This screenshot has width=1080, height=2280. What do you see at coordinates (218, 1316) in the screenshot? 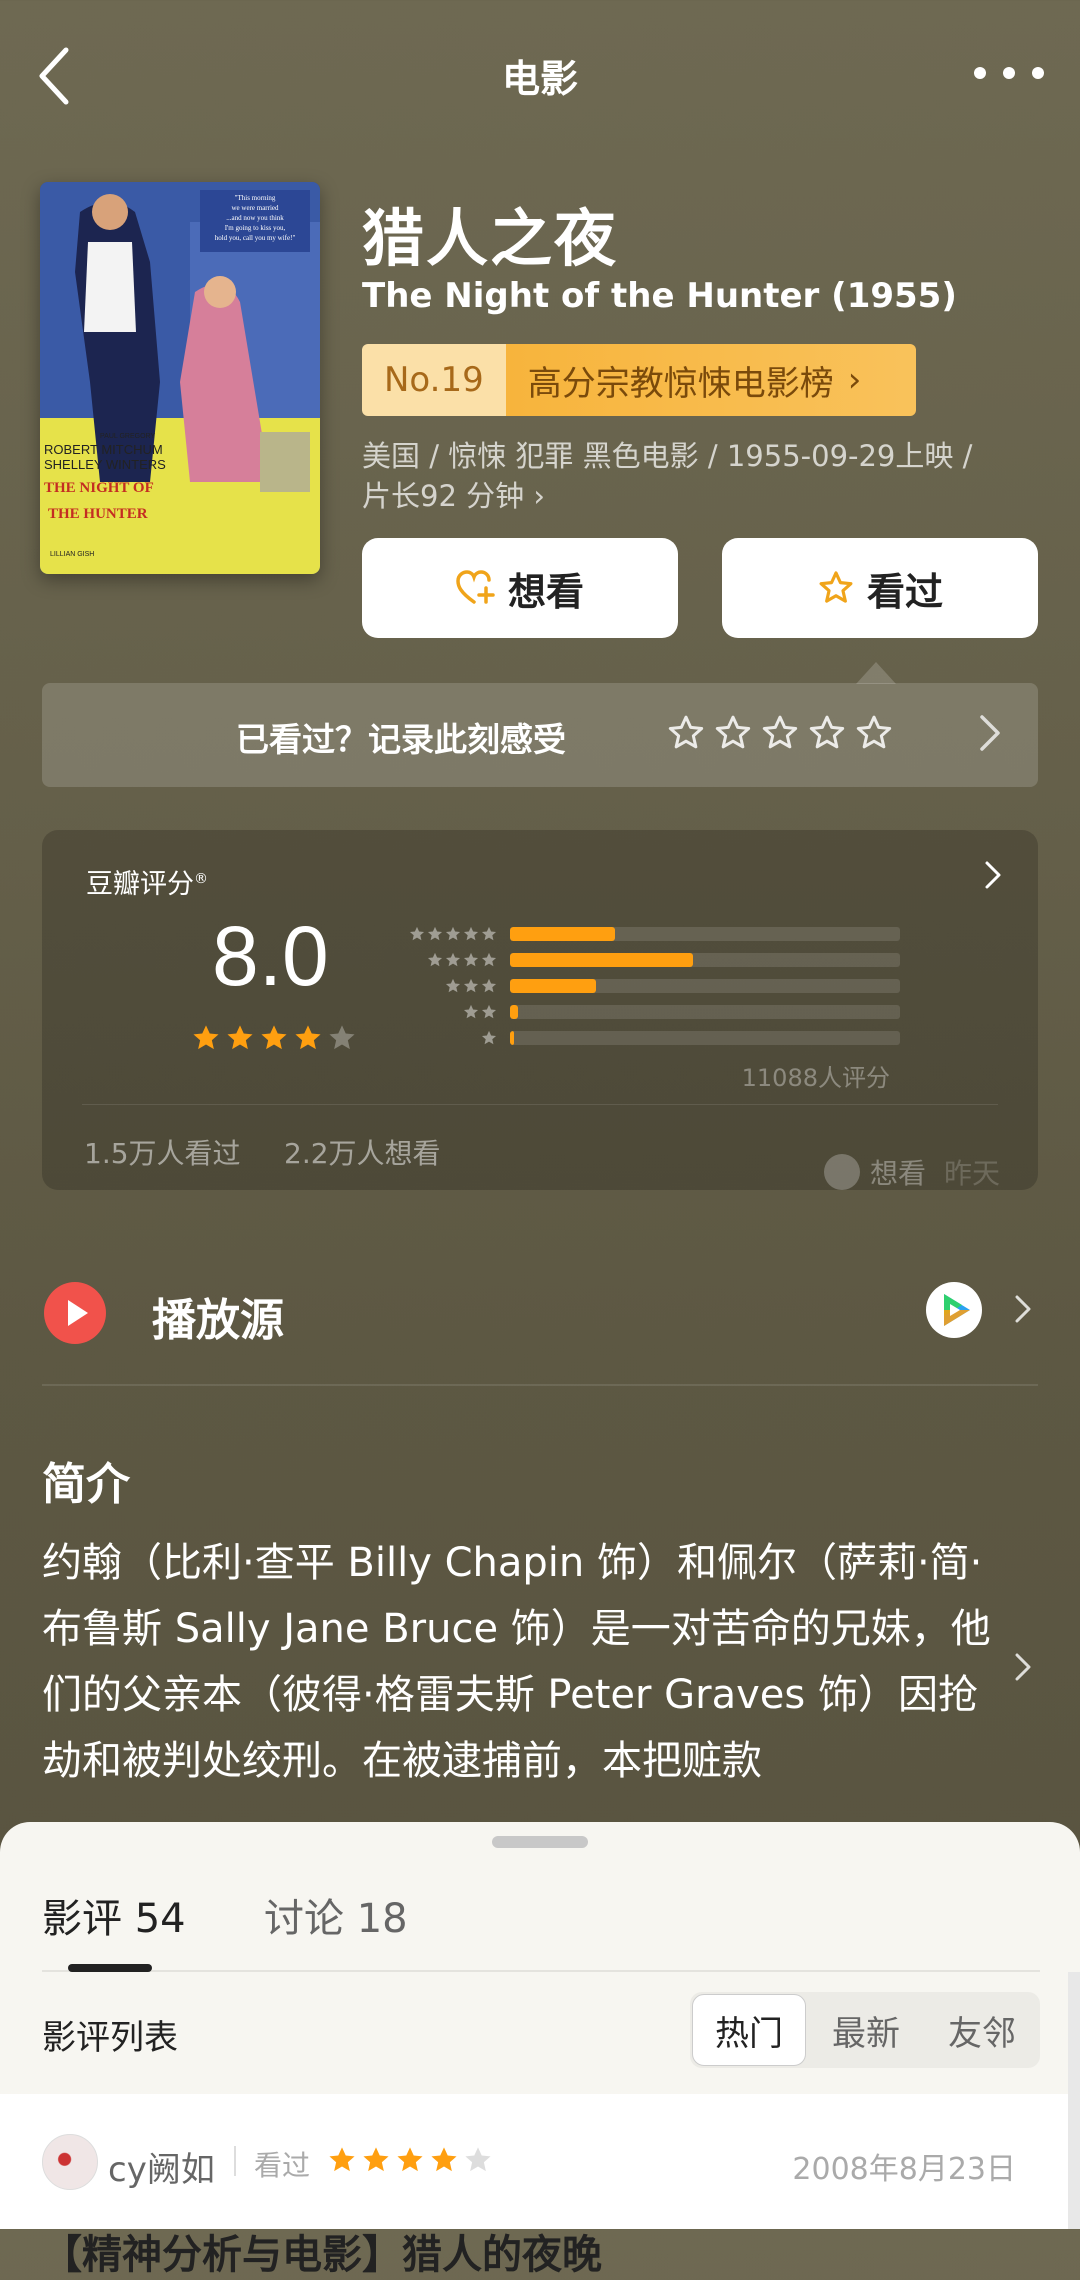
I see `play-source-label: 播放源` at bounding box center [218, 1316].